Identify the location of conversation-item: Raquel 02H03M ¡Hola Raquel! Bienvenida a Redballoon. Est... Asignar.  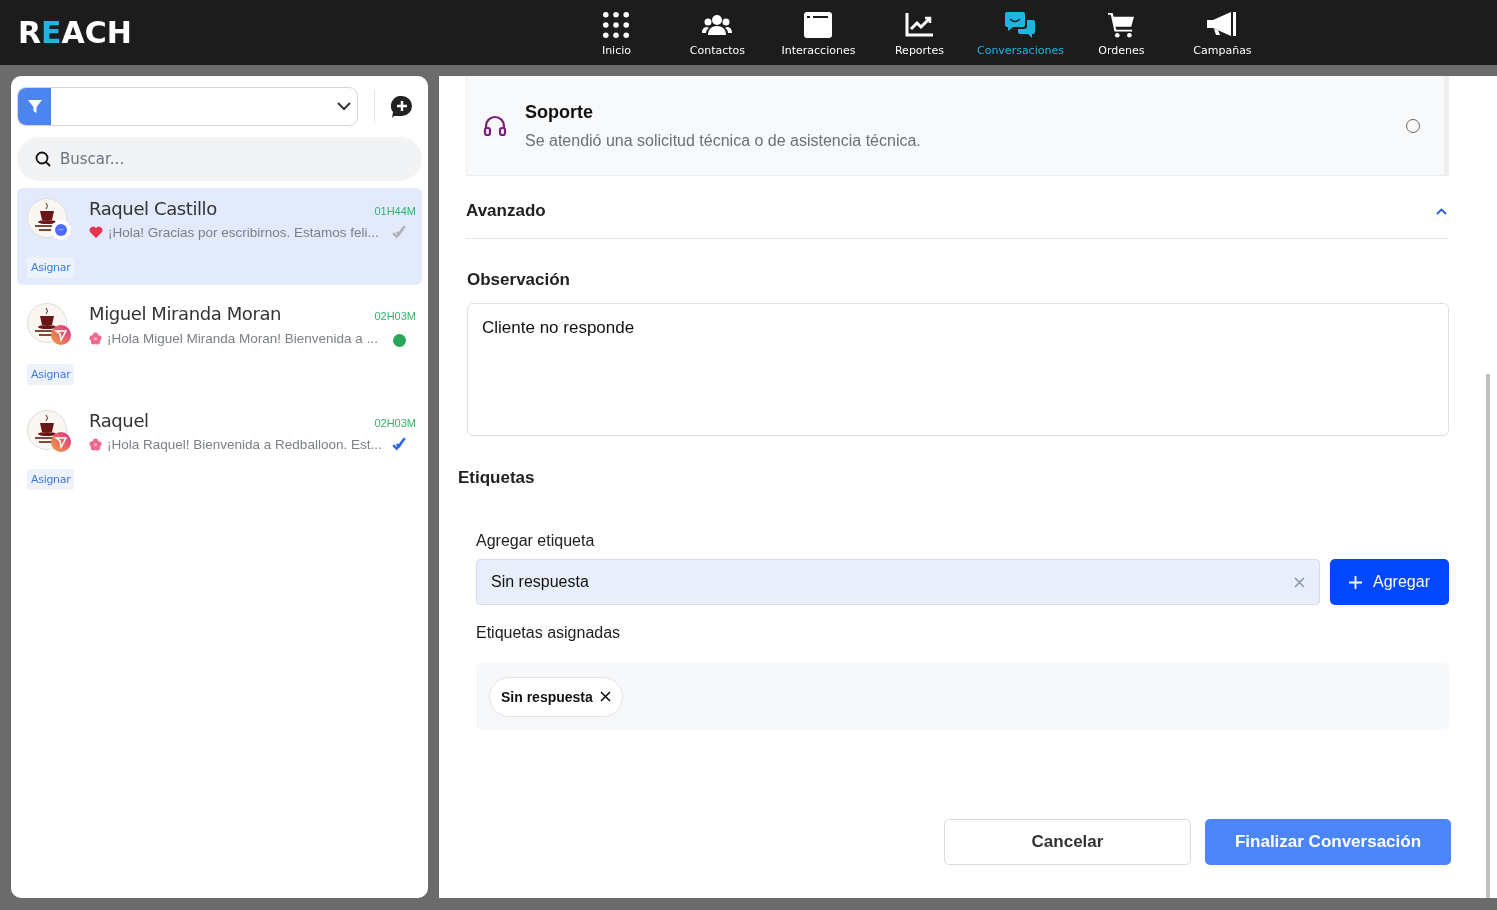
(219, 448).